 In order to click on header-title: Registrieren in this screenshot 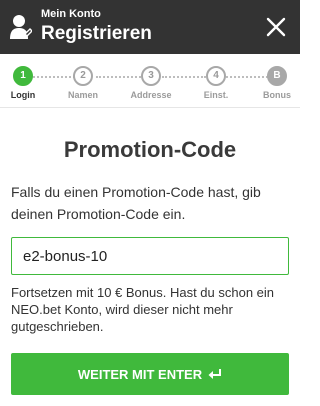, I will do `click(96, 33)`.